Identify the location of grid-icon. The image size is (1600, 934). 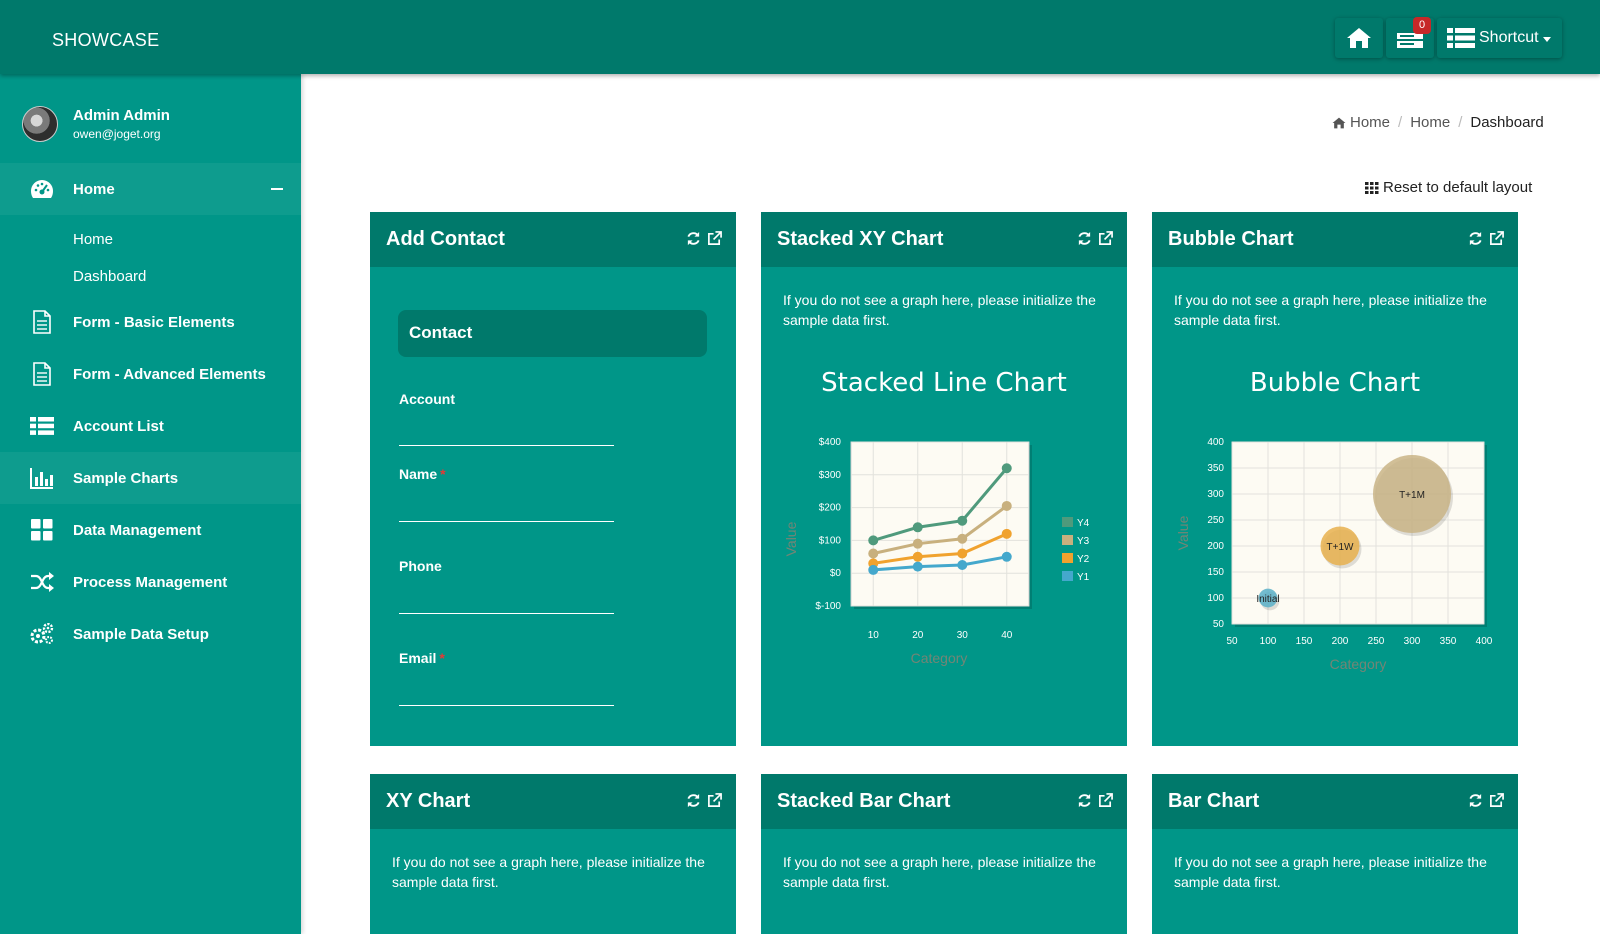
(42, 530).